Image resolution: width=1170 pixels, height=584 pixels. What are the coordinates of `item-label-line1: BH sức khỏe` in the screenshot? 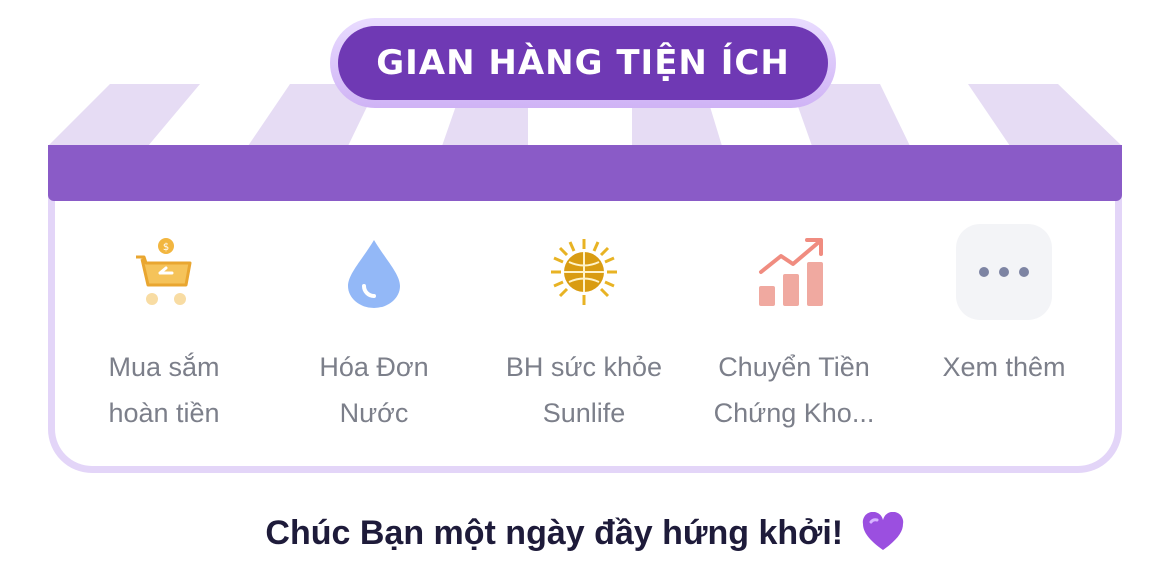 It's located at (584, 367).